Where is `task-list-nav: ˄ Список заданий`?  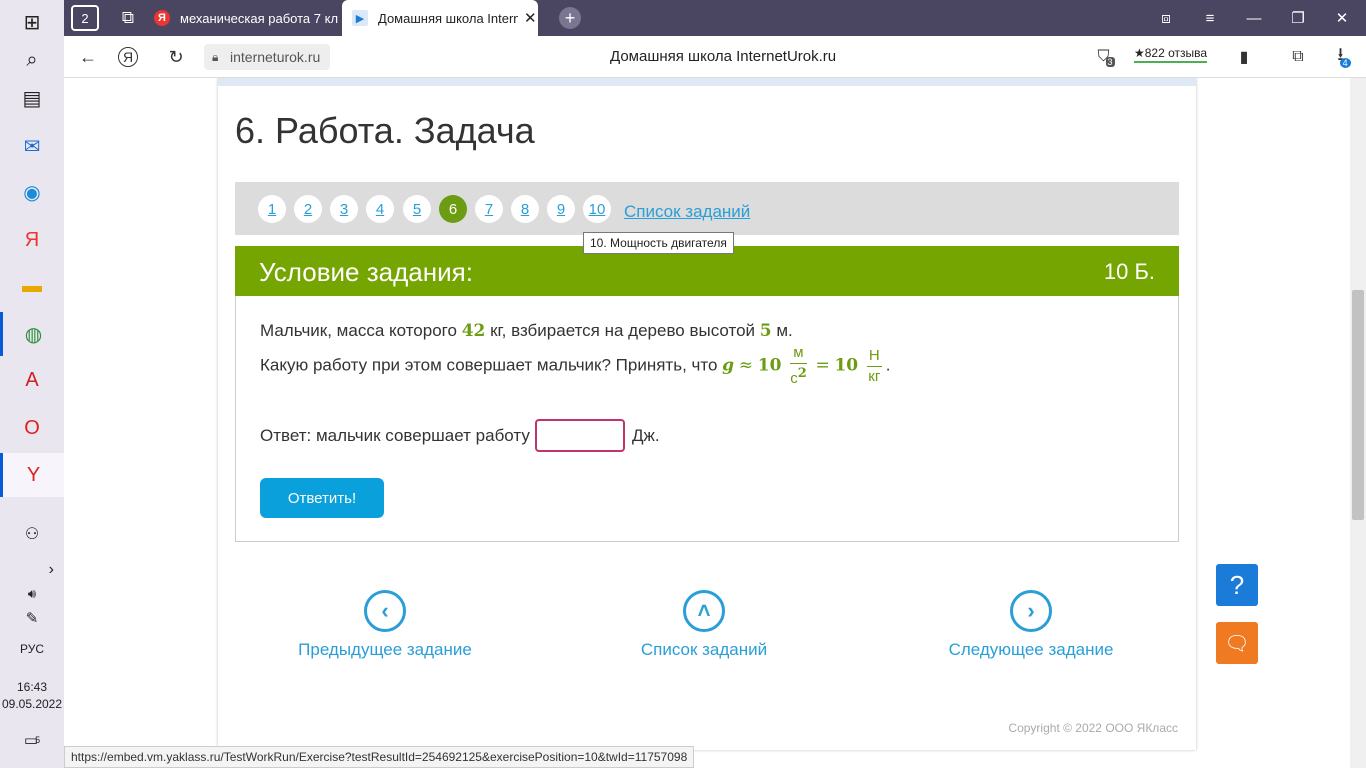
task-list-nav: ˄ Список заданий is located at coordinates (704, 625).